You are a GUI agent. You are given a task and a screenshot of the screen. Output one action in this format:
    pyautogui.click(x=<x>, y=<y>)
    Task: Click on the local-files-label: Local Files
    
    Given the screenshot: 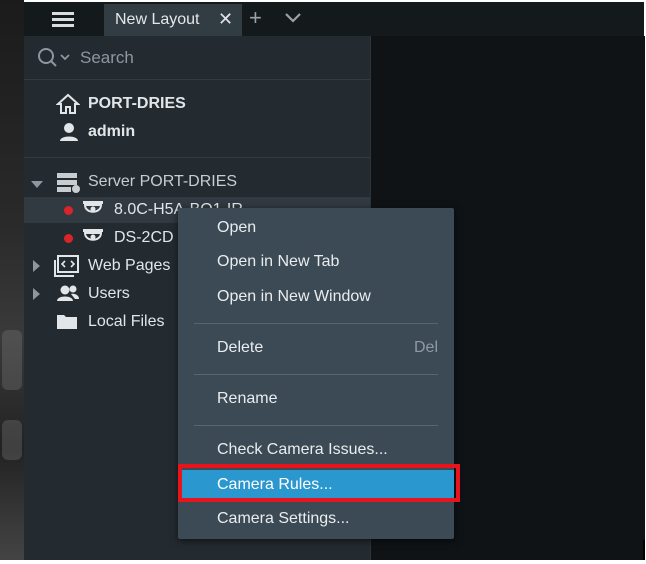 What is the action you would take?
    pyautogui.click(x=126, y=321)
    